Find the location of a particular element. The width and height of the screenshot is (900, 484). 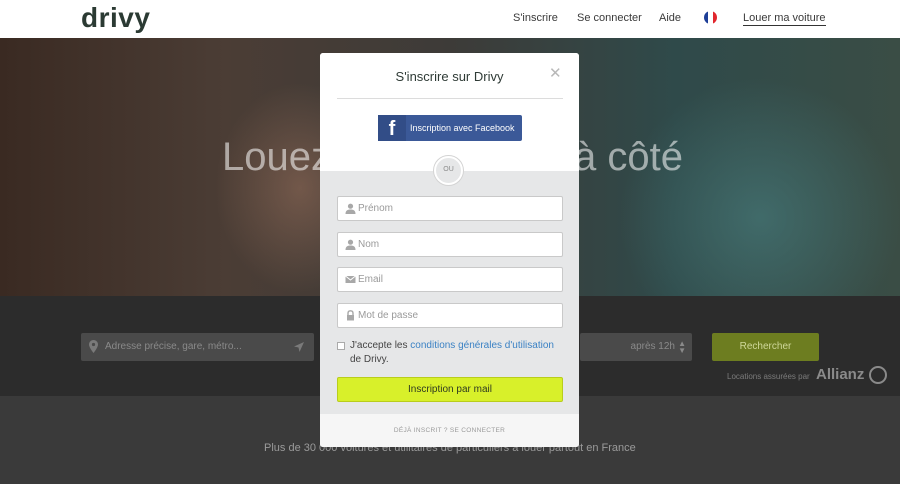

password-placeholder: Mot de passe is located at coordinates (388, 315).